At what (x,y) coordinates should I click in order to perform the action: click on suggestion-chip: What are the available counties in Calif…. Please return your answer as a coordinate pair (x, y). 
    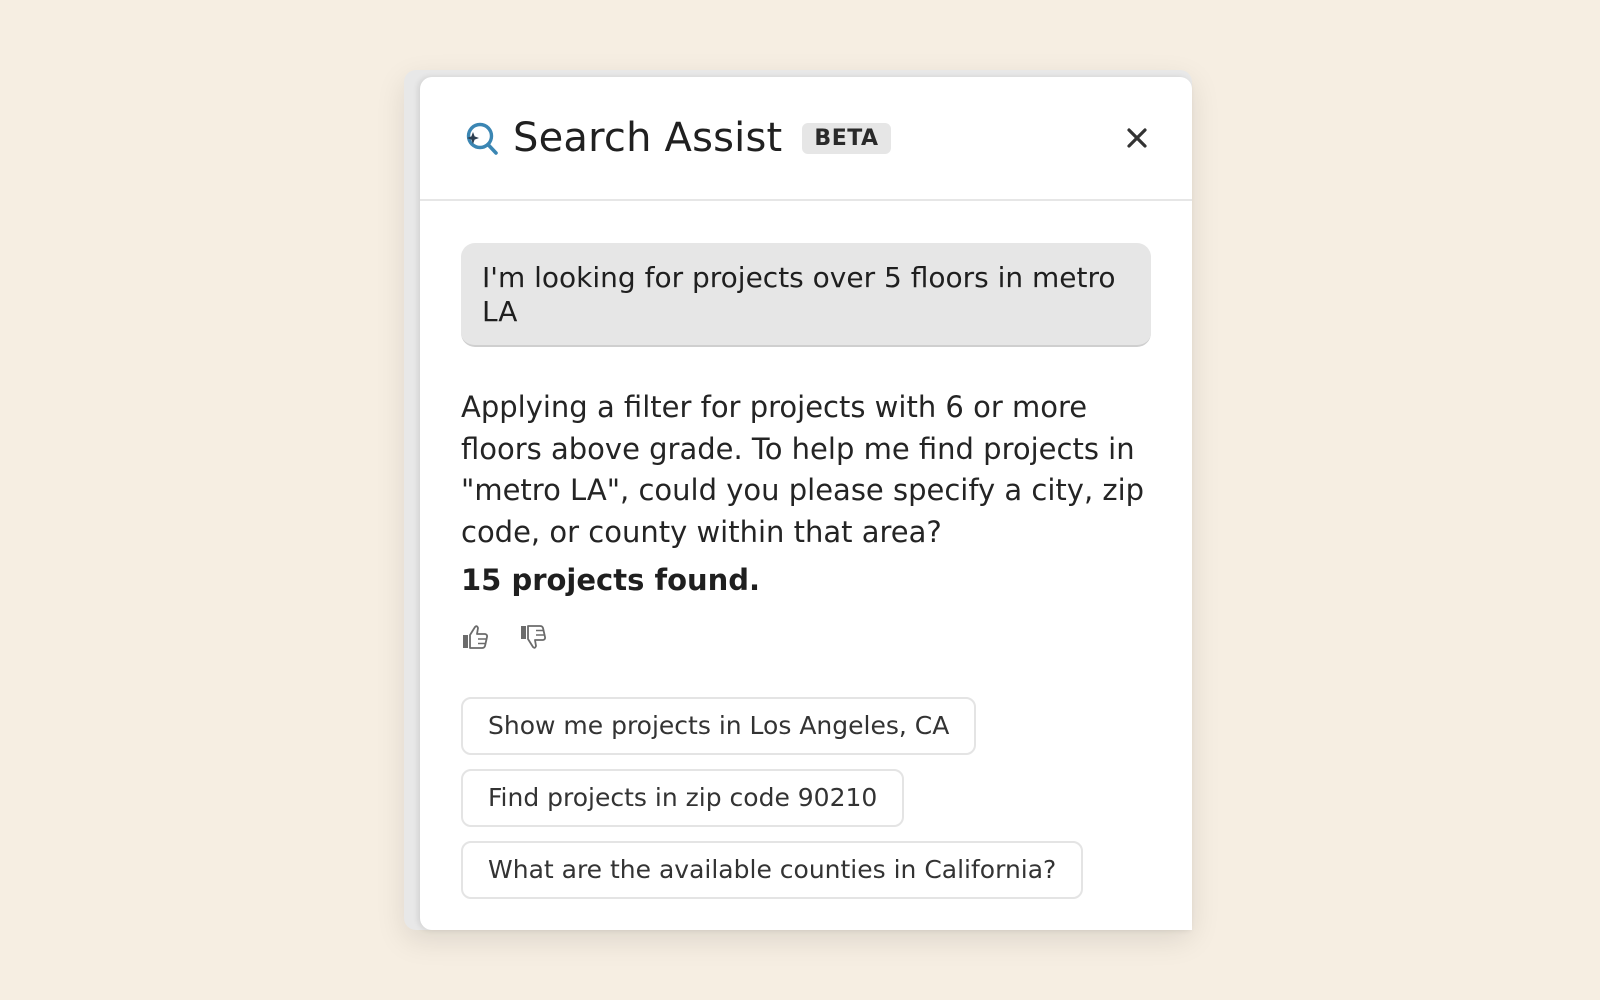
    Looking at the image, I should click on (772, 870).